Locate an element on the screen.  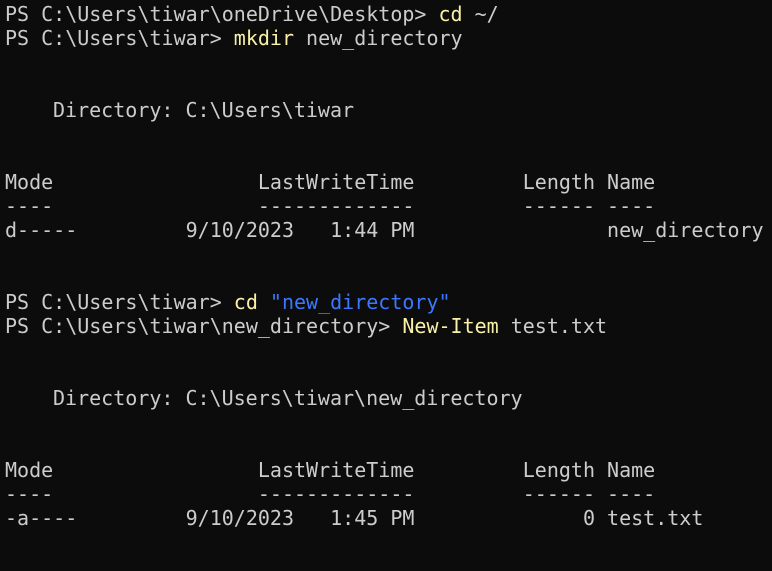
command-line-cd-directory: PS C:\Users\tiwar> cd "new_directory" is located at coordinates (388, 302).